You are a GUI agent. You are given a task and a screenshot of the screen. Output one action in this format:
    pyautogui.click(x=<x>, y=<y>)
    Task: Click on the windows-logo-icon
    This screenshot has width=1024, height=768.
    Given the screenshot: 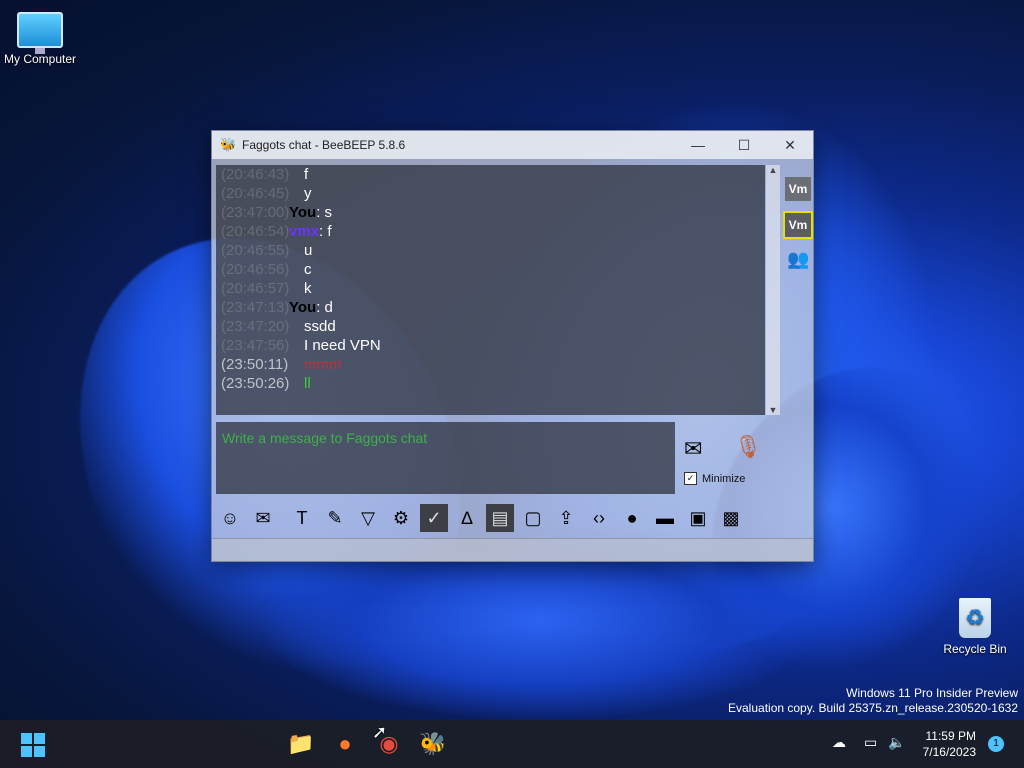 What is the action you would take?
    pyautogui.click(x=35, y=745)
    